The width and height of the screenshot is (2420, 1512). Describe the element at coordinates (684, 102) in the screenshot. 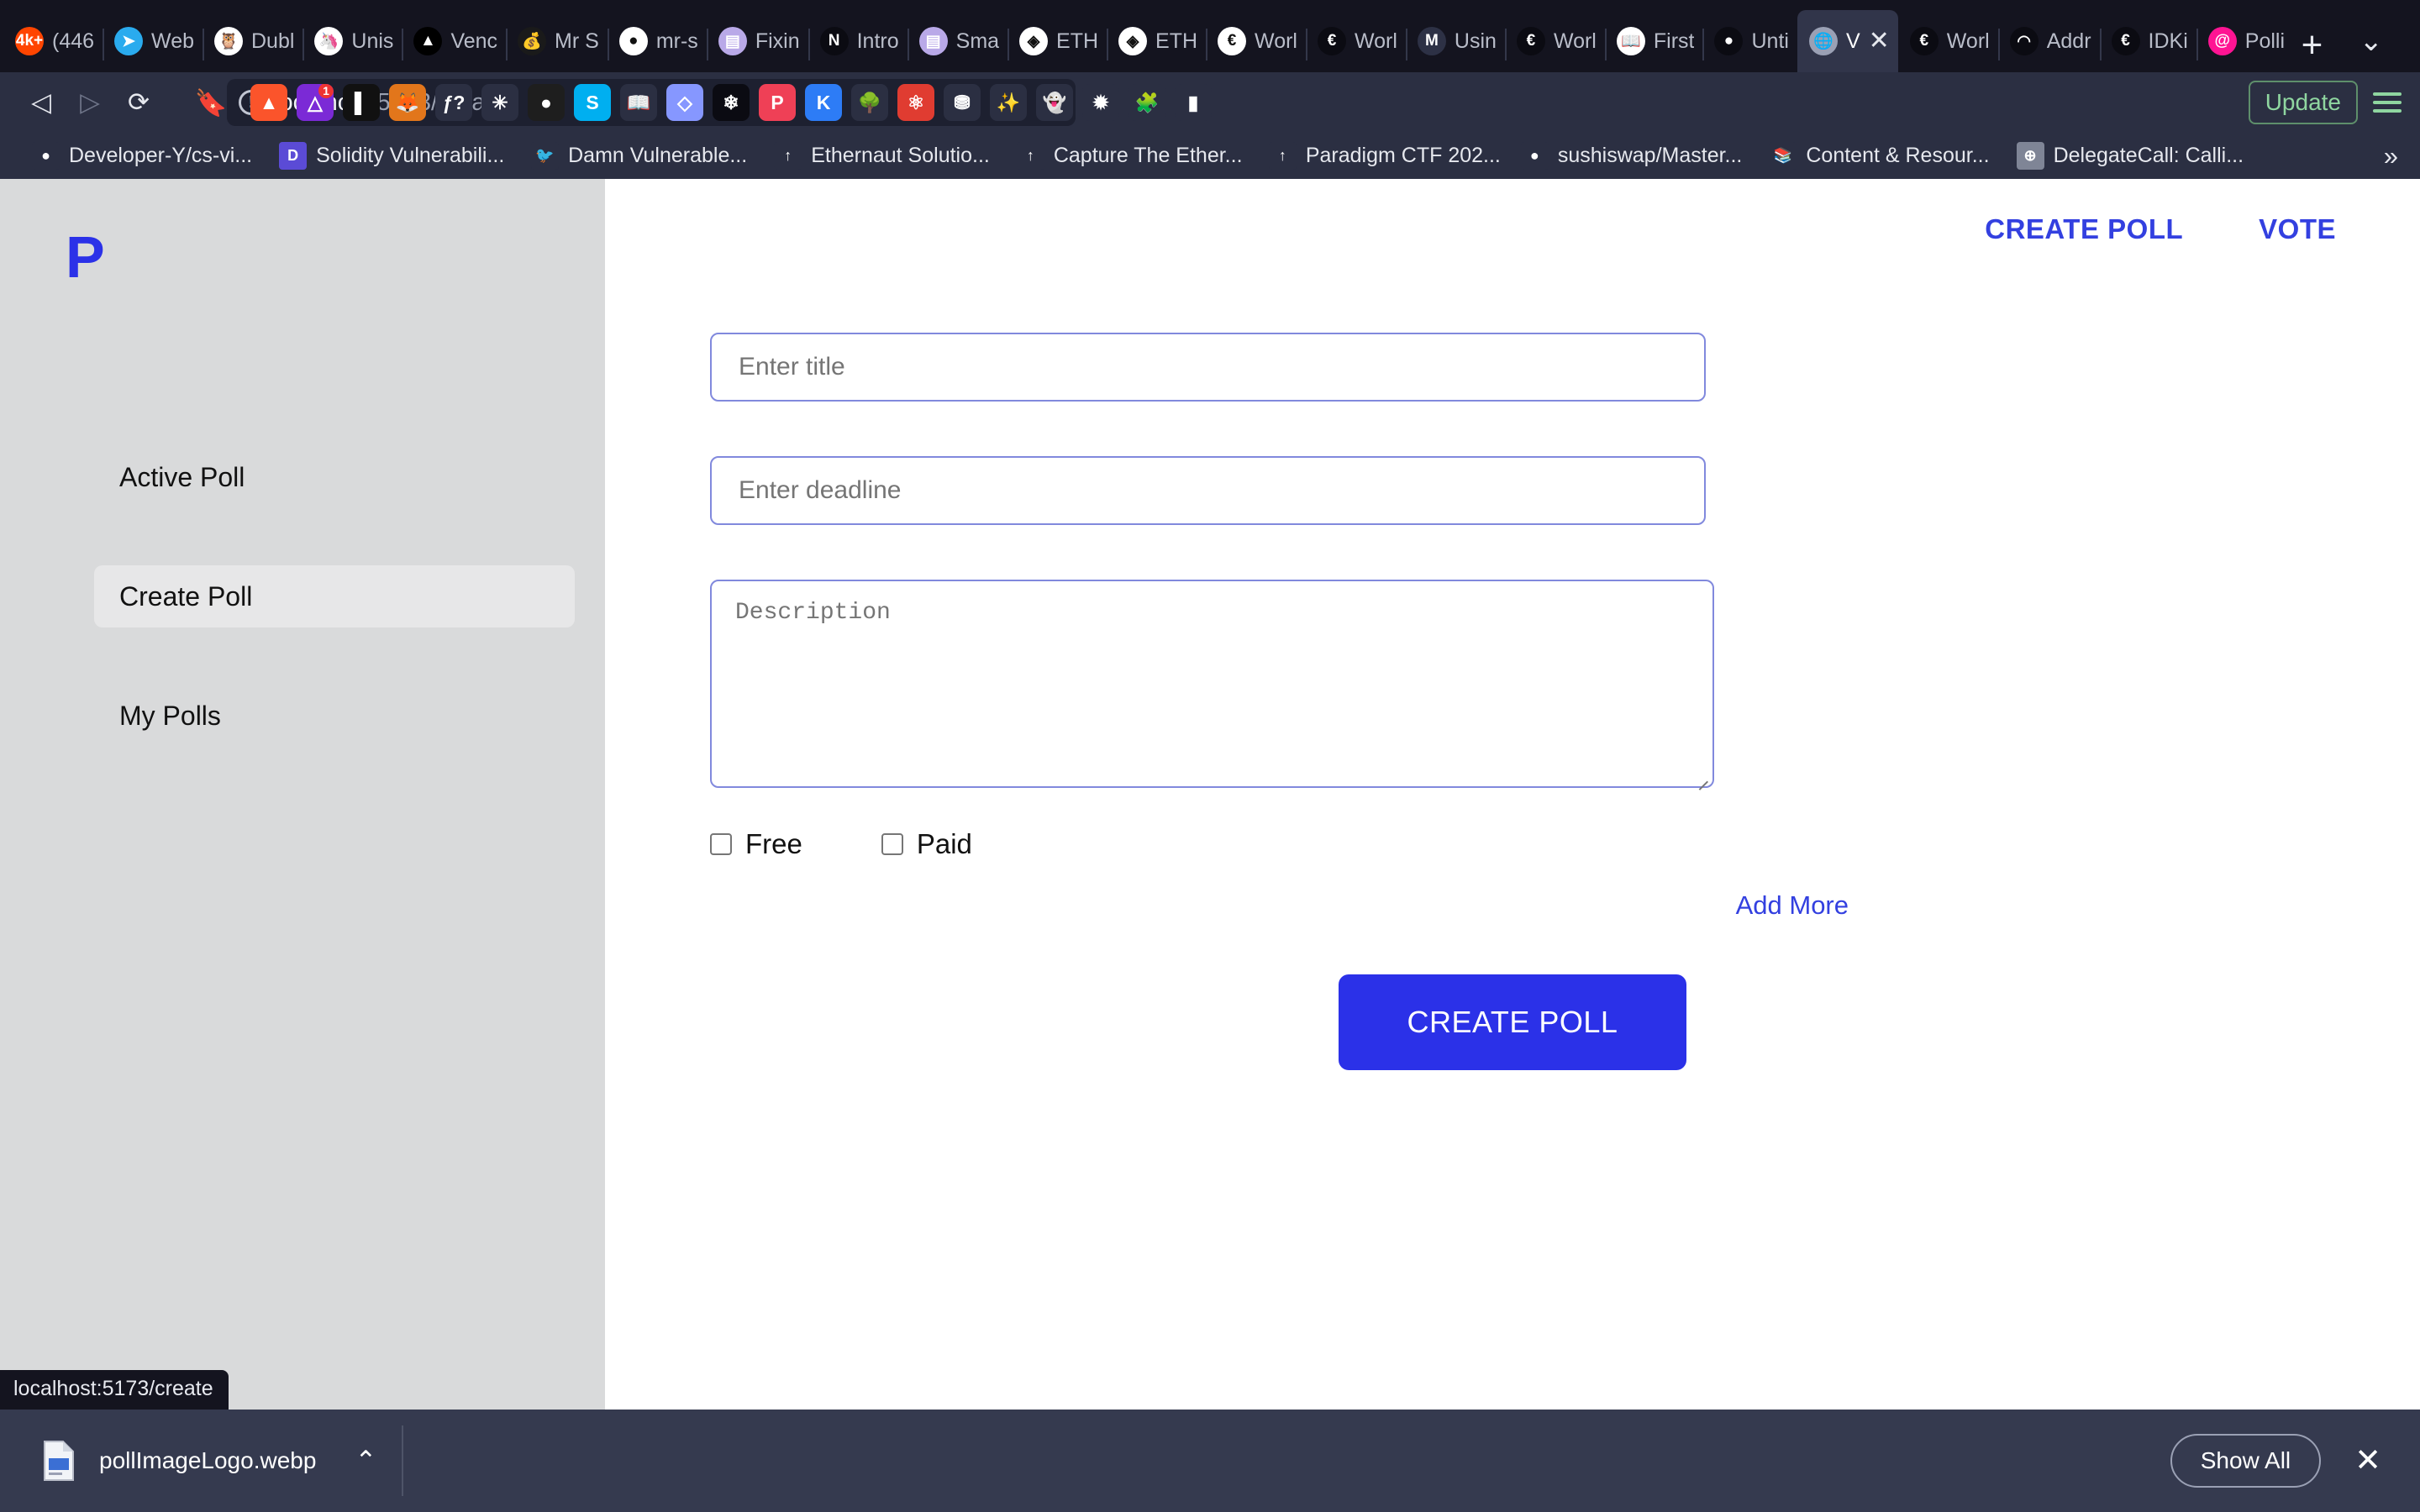

I see `rabby-wallet-icon: ◇` at that location.